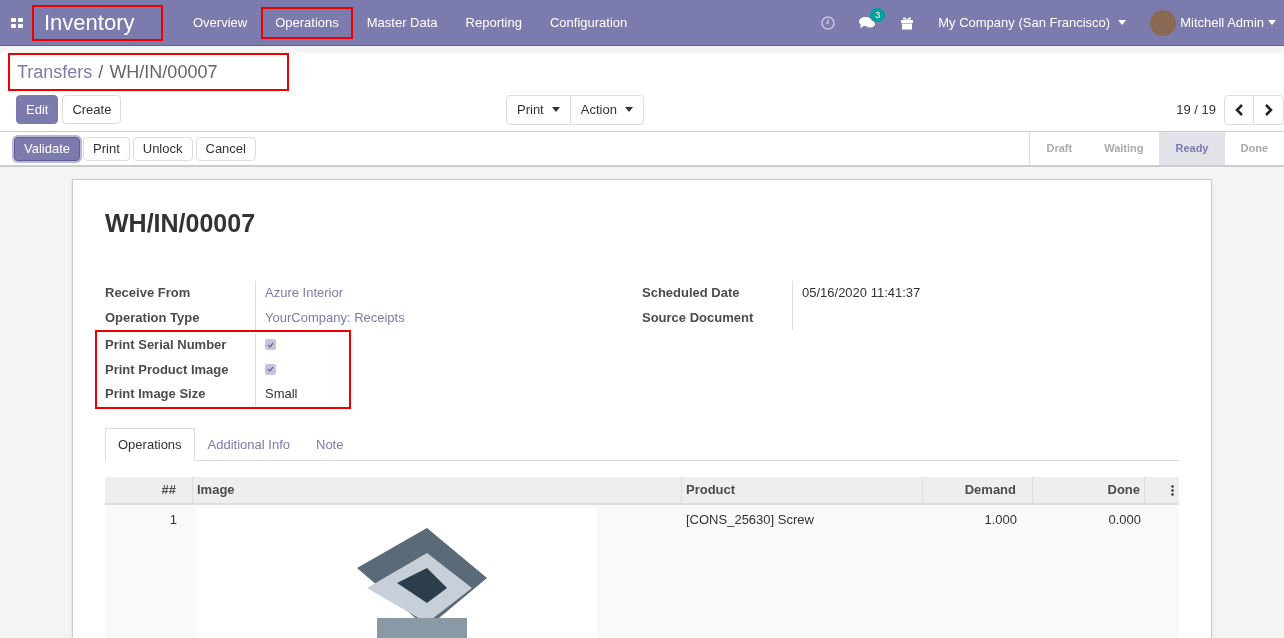 Image resolution: width=1284 pixels, height=638 pixels. I want to click on print-report-button: Print, so click(106, 148).